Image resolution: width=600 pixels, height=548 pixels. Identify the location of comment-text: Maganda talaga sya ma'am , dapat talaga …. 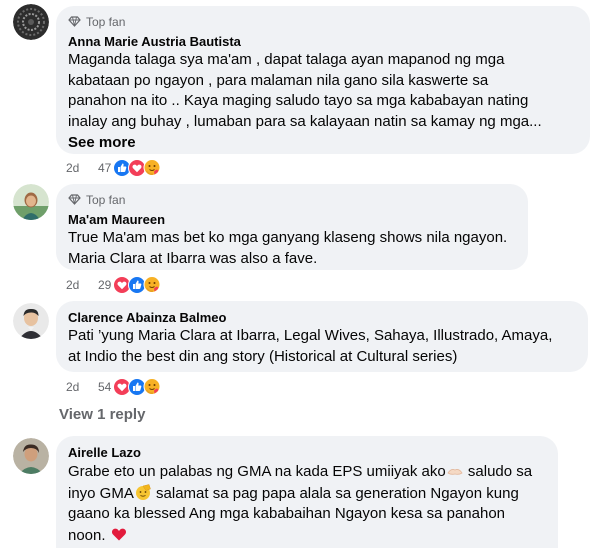
(323, 91).